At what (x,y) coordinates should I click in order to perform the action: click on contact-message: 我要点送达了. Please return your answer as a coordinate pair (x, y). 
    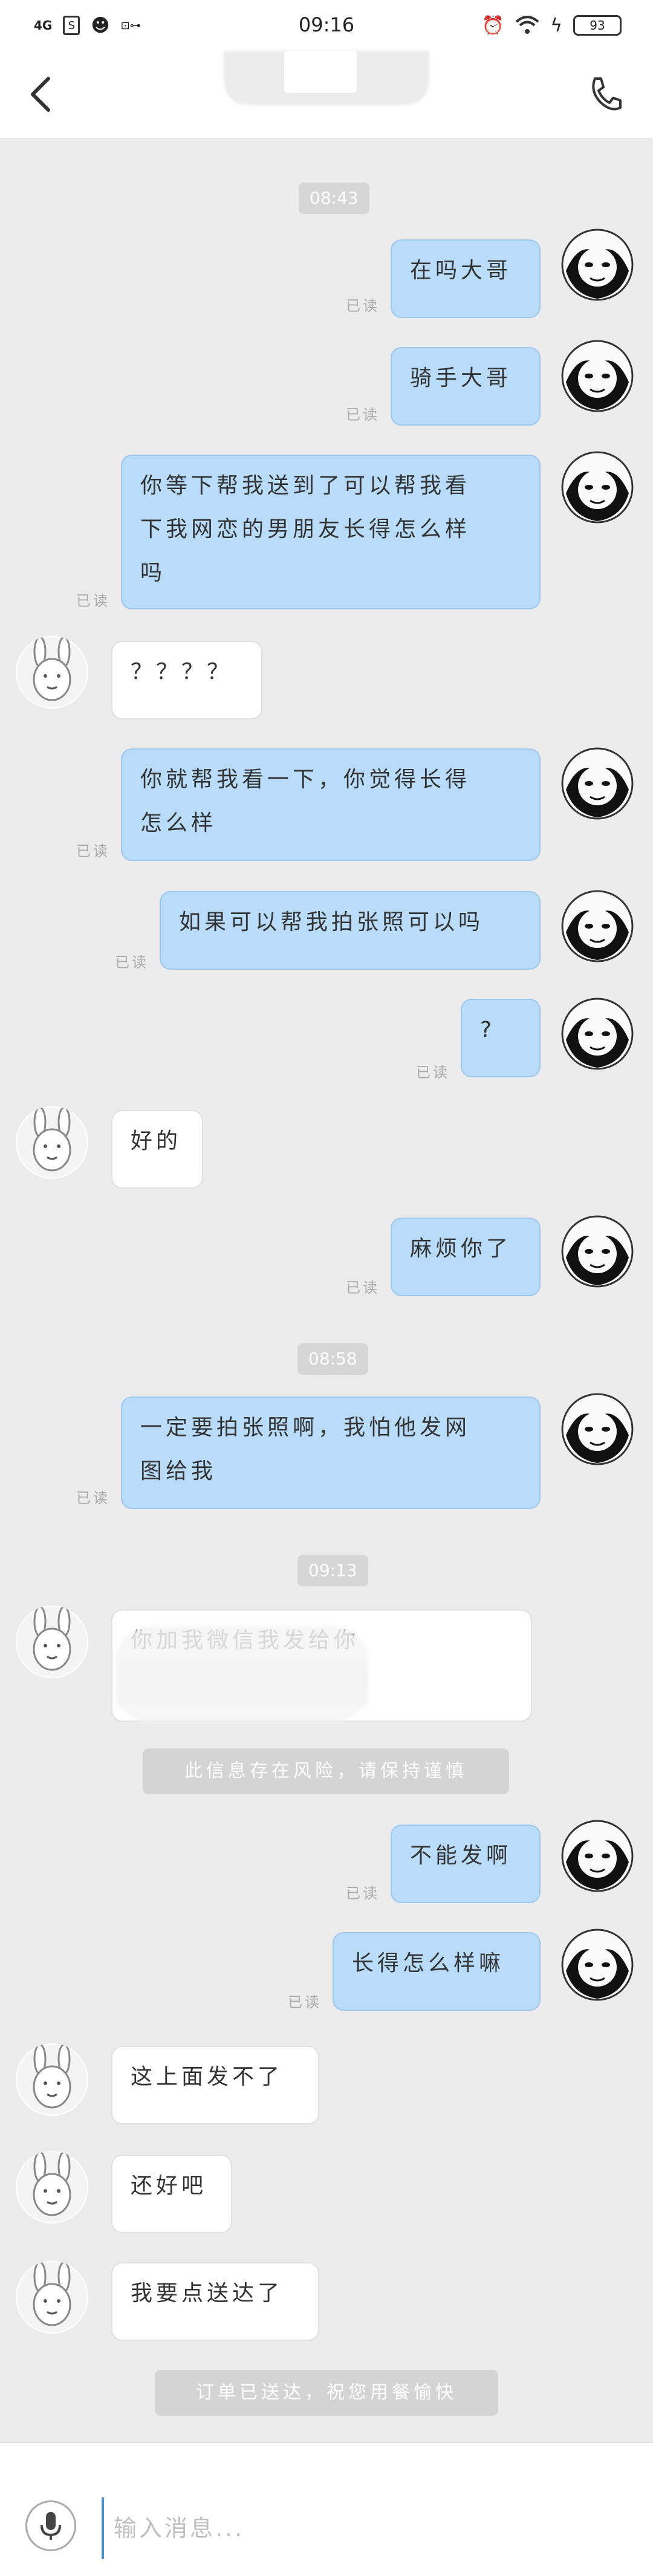
    Looking at the image, I should click on (215, 2301).